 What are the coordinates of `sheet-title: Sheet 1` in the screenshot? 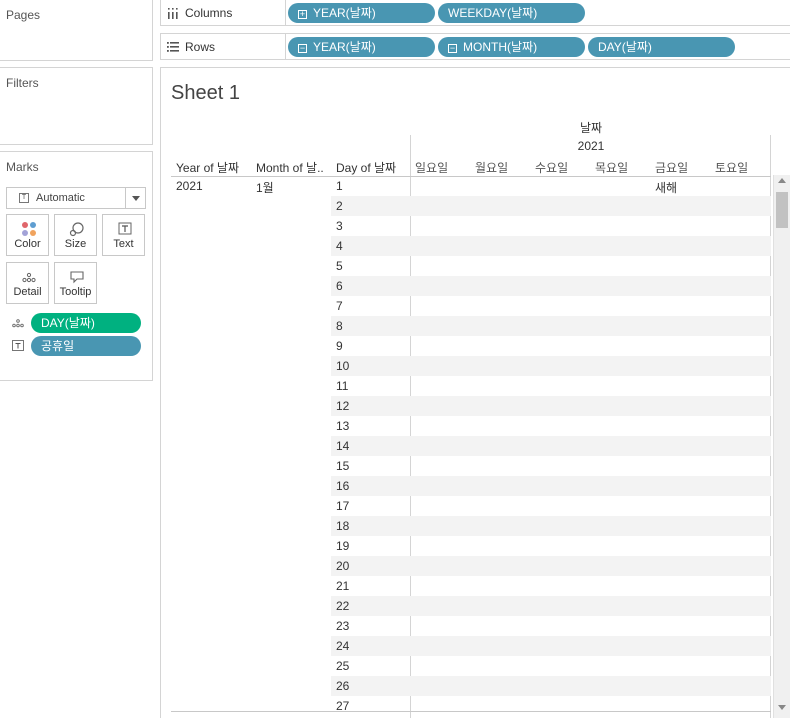 It's located at (205, 93).